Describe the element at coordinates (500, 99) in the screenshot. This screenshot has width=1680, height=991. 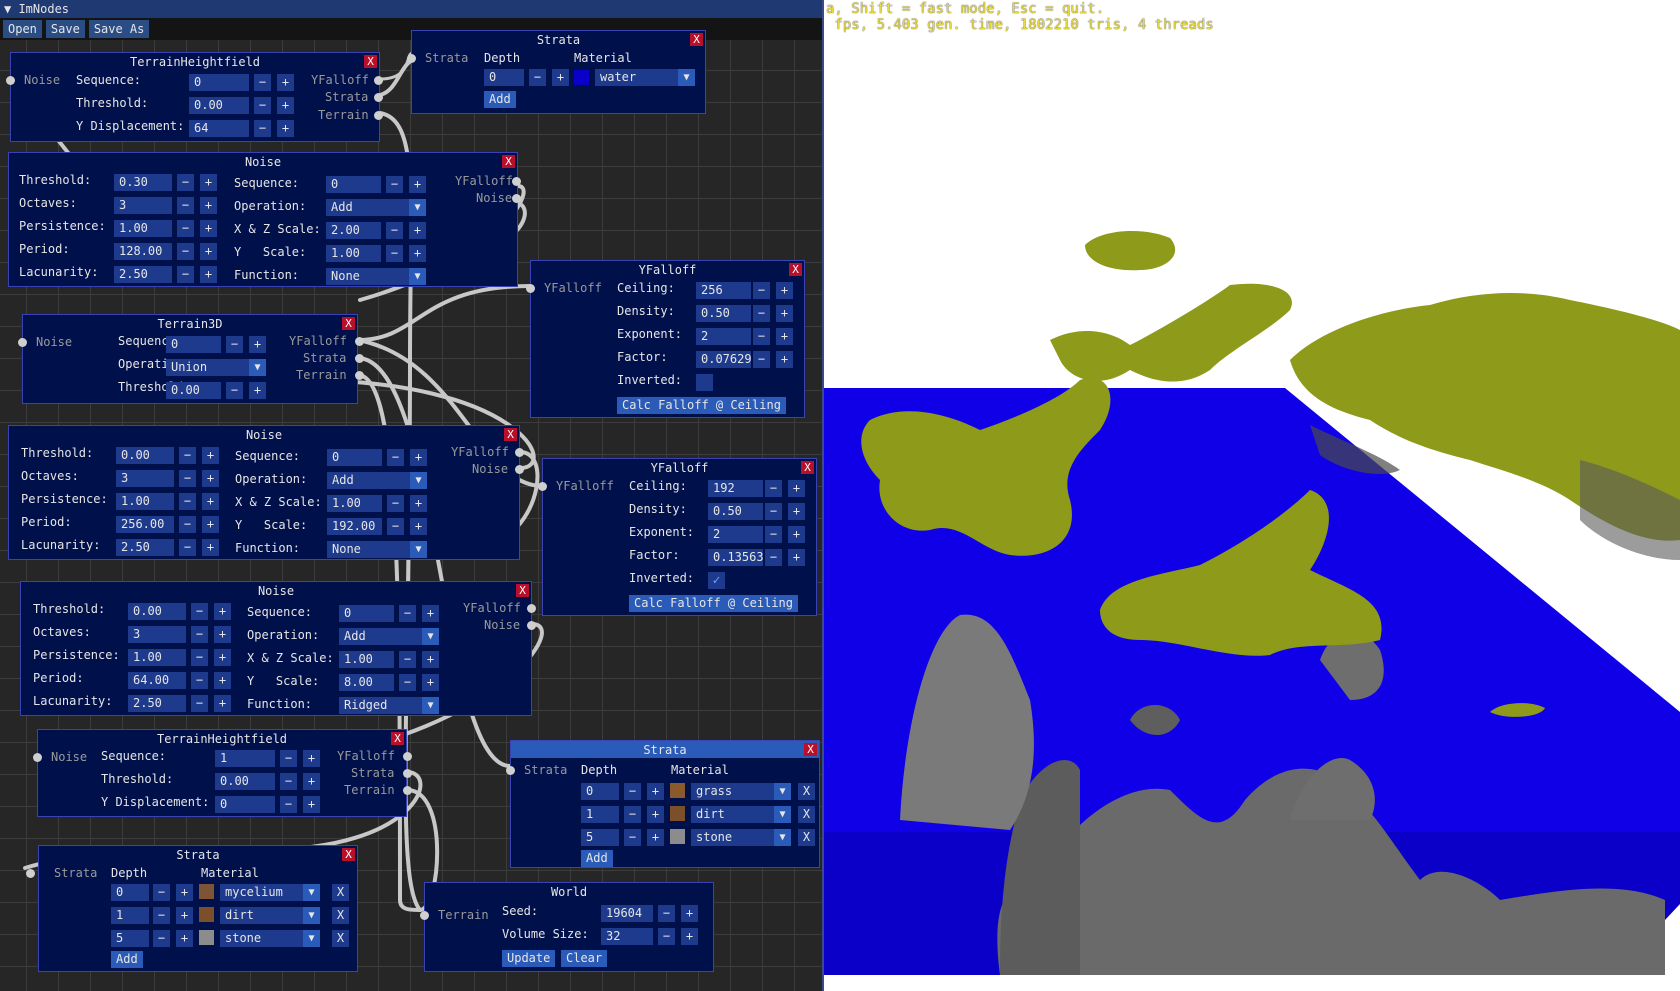
I see `add-button: Add` at that location.